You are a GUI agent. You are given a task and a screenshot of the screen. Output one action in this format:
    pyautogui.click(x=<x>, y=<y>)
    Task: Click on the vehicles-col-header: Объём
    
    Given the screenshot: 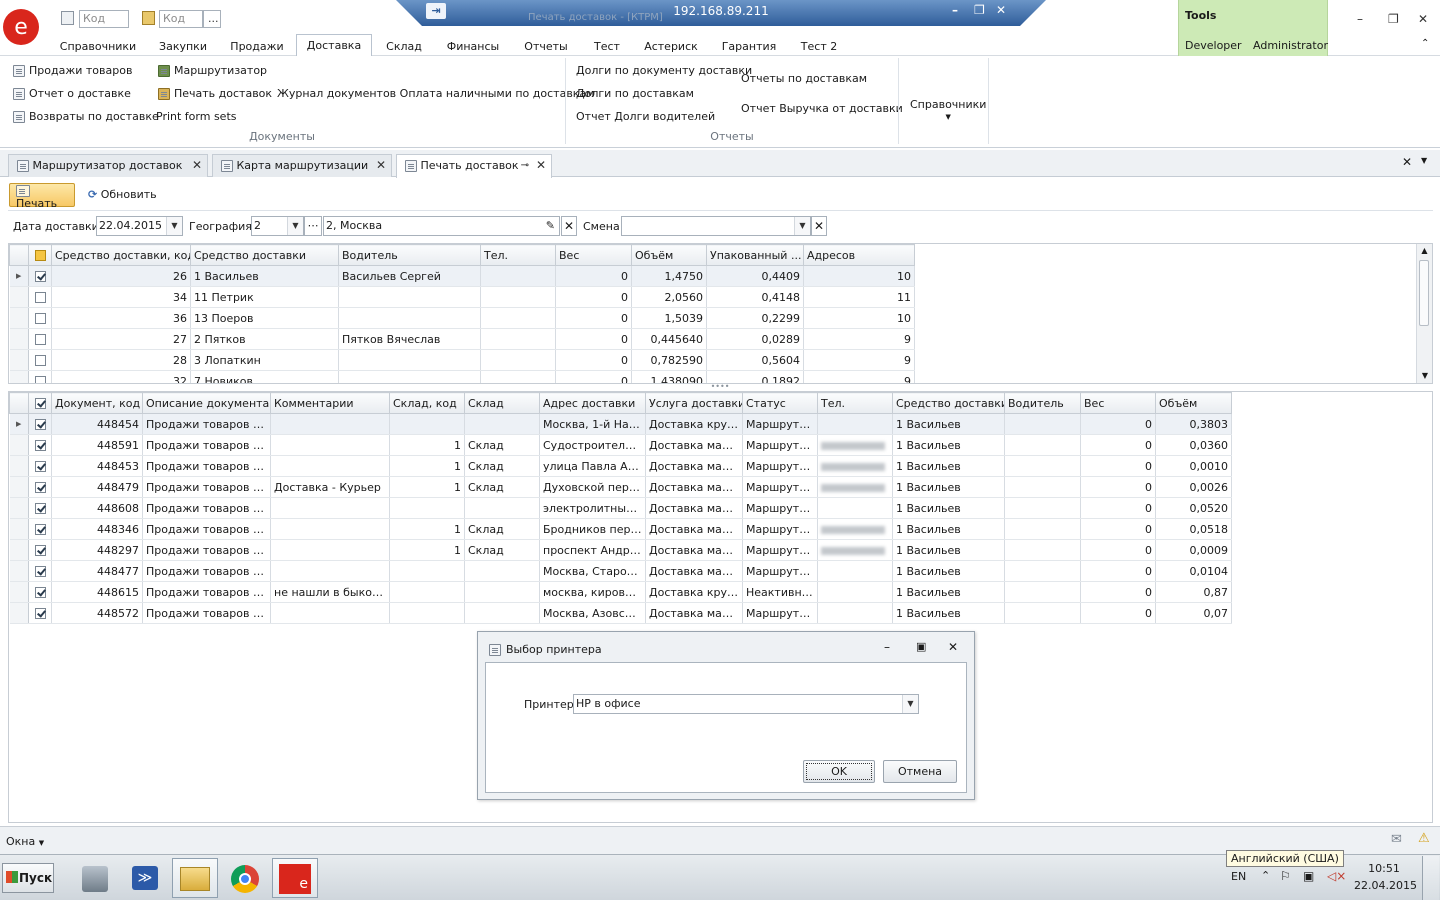 What is the action you would take?
    pyautogui.click(x=669, y=255)
    